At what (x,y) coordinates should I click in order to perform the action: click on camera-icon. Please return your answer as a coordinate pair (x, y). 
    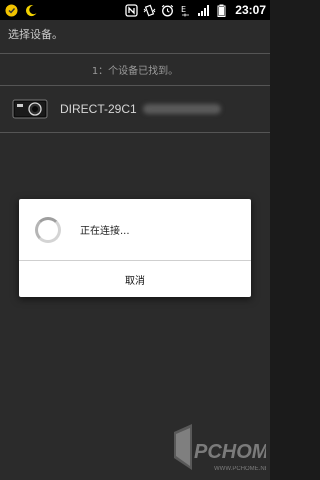
    Looking at the image, I should click on (30, 109).